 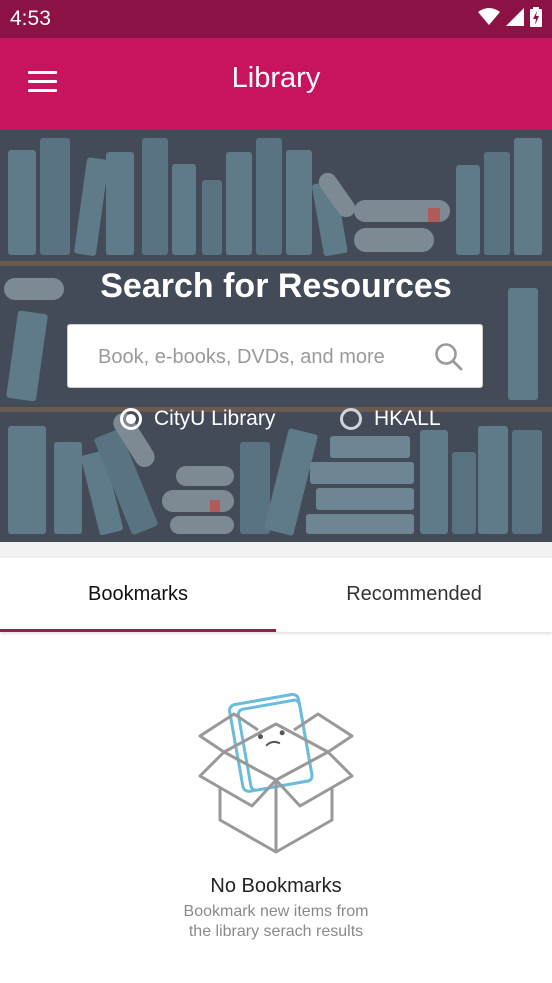 I want to click on battery-icon, so click(x=536, y=17).